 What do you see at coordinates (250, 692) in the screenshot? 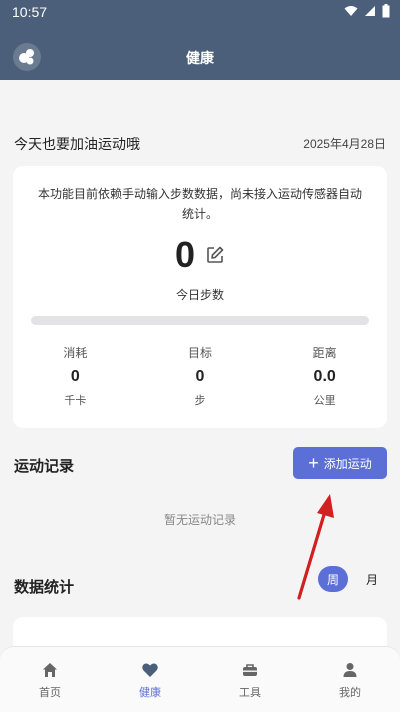
I see `nav-label: 工具` at bounding box center [250, 692].